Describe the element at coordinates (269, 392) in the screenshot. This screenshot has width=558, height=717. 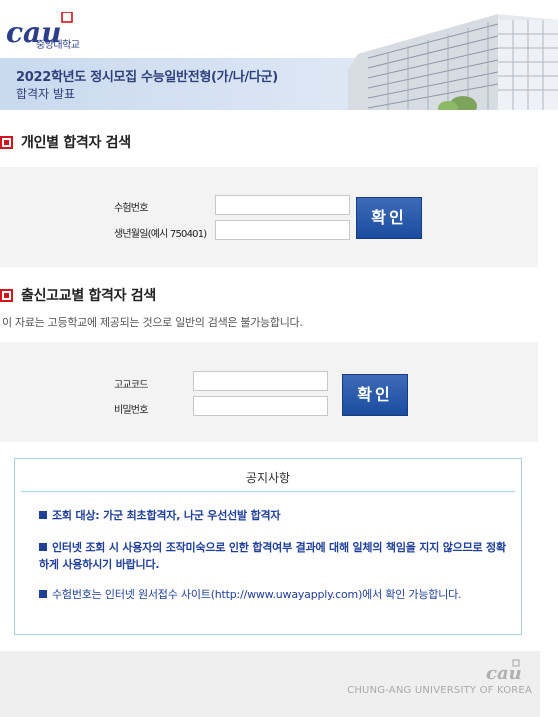
I see `school-search-box: 고교코드 비밀번호 확인` at that location.